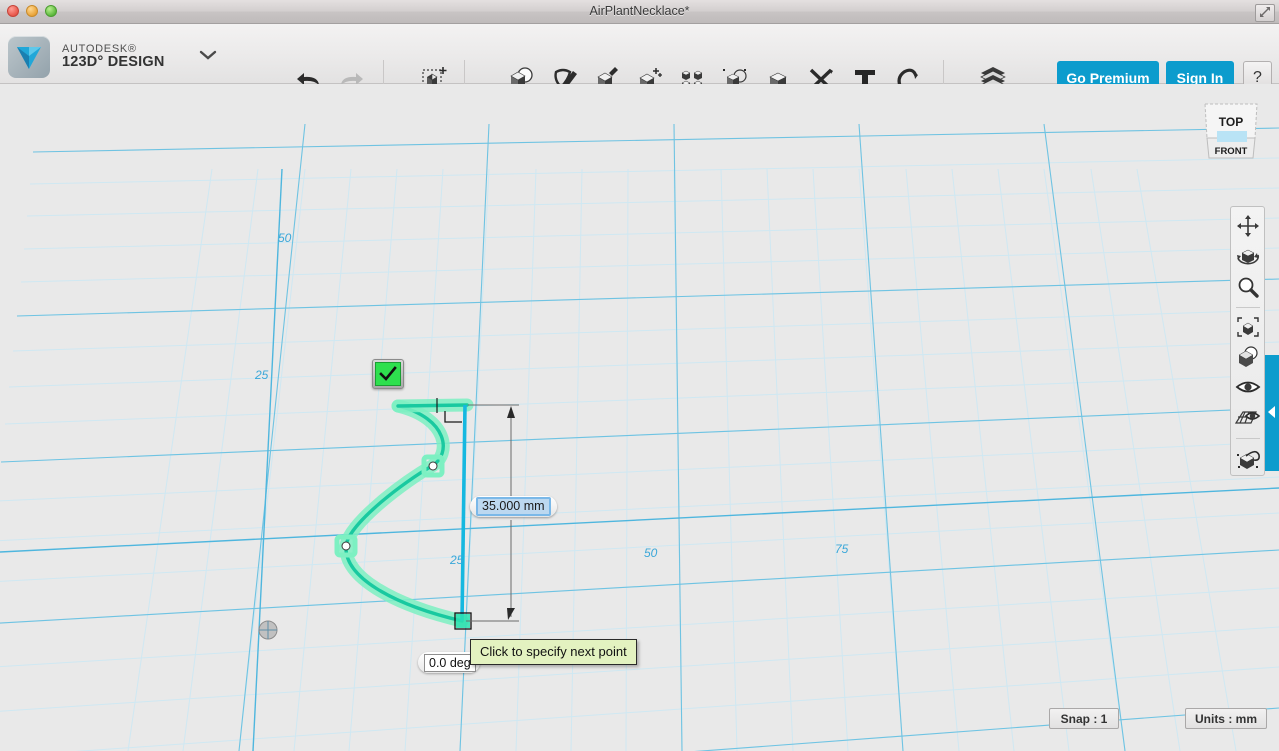 This screenshot has height=751, width=1279. I want to click on units-status-box: Units : mm, so click(1226, 718).